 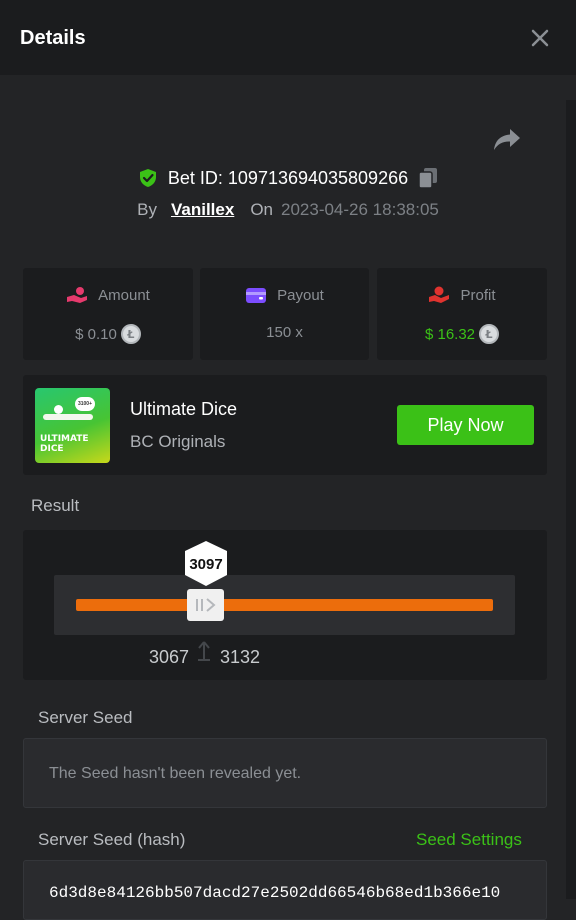 What do you see at coordinates (55, 505) in the screenshot?
I see `result-label: Result` at bounding box center [55, 505].